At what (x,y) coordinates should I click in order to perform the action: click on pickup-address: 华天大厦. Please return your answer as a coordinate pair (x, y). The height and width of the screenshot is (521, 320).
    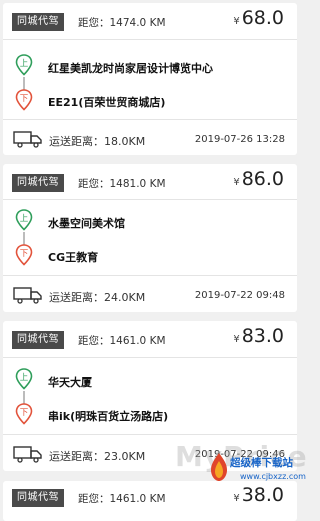
    Looking at the image, I should click on (70, 382).